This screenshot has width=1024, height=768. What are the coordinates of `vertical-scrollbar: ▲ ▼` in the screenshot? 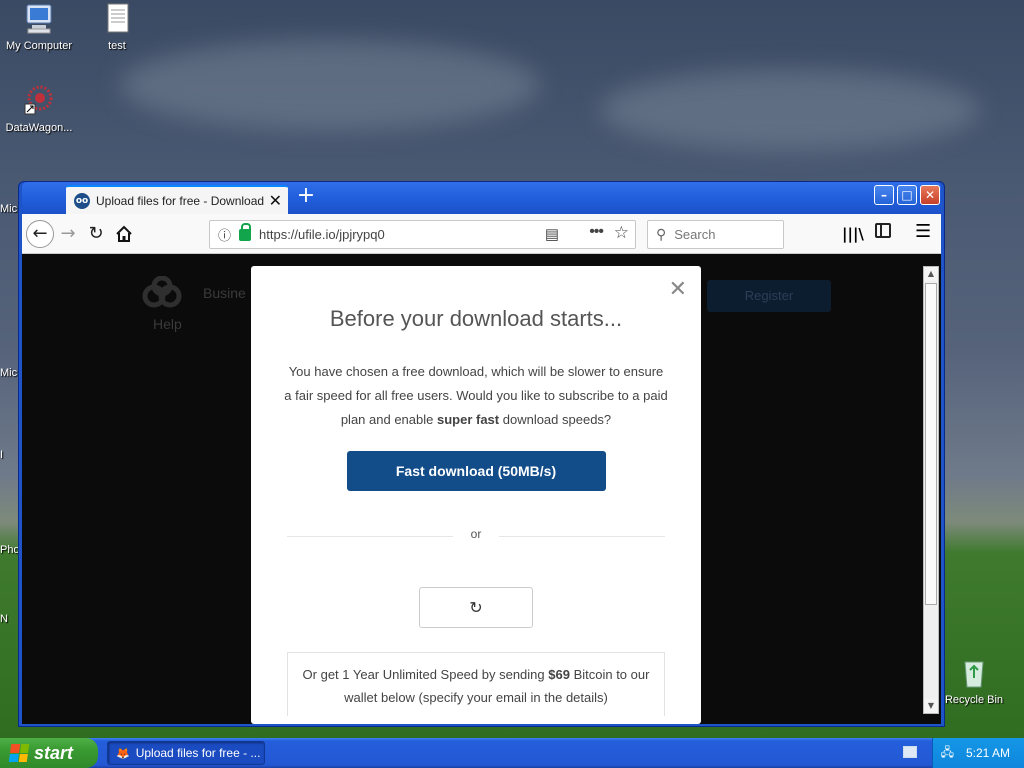 It's located at (931, 490).